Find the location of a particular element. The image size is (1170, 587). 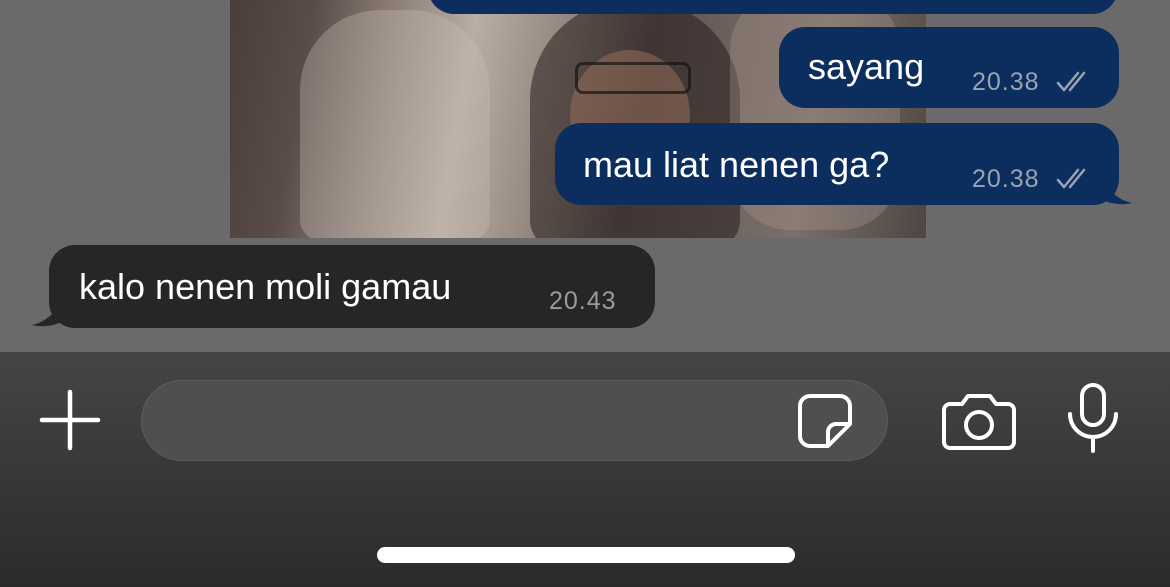

microphone-icon is located at coordinates (1093, 418).